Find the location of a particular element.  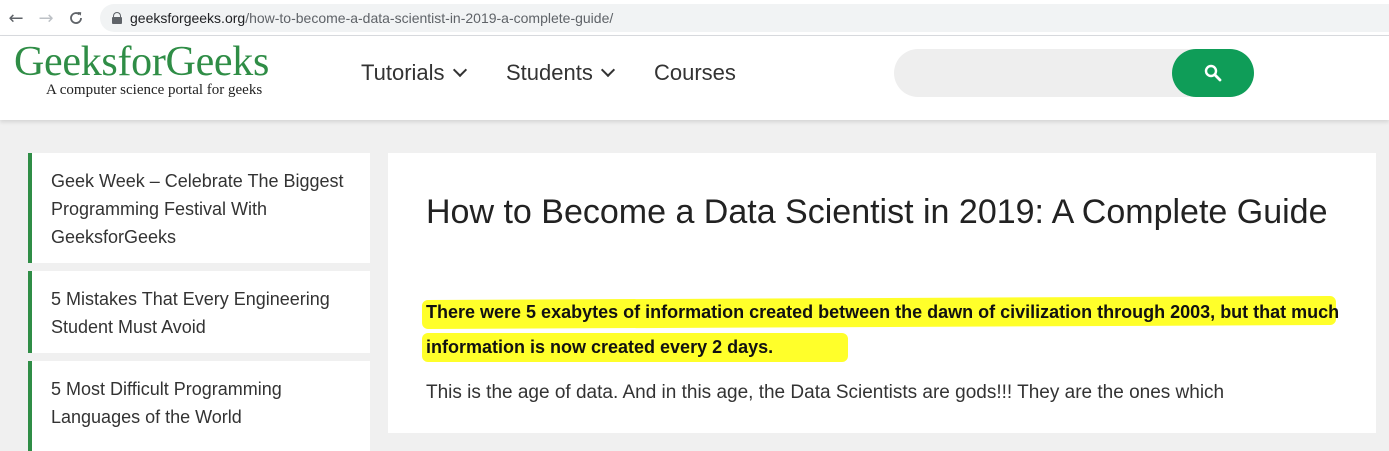

search-icon is located at coordinates (1213, 73).